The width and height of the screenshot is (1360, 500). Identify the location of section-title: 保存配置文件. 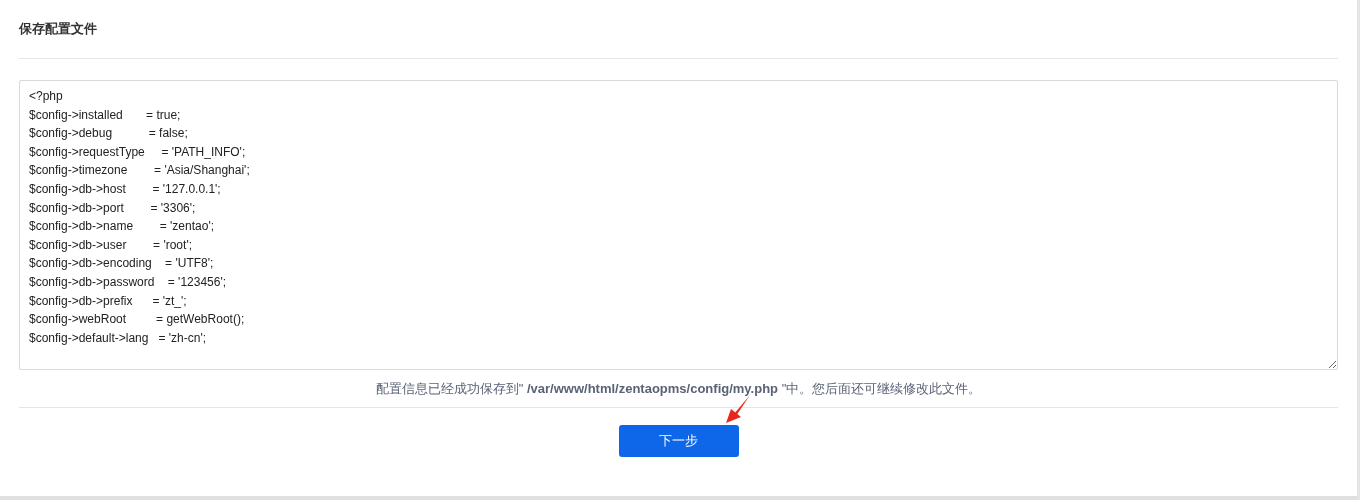
(58, 29).